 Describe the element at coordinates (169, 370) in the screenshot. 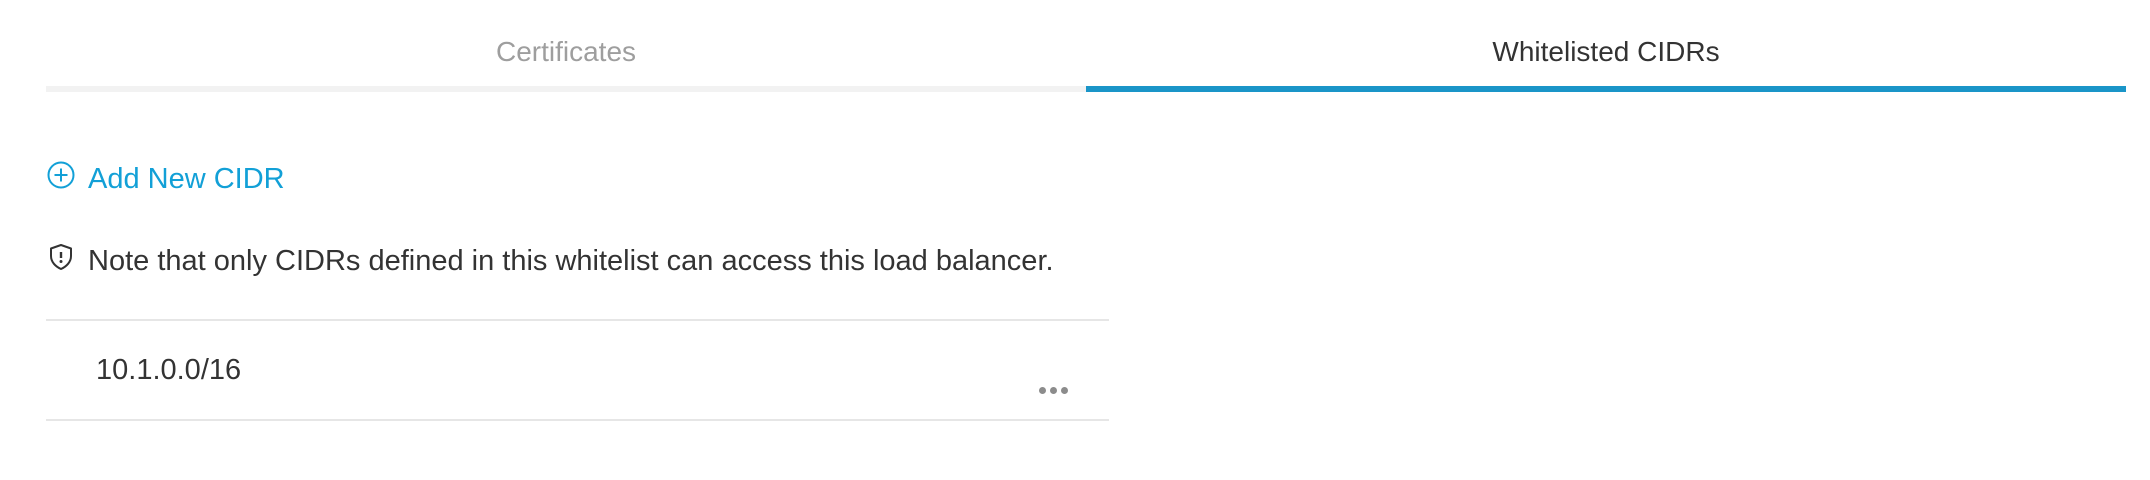

I see `cidr-value: 10.1.0.0/16` at that location.